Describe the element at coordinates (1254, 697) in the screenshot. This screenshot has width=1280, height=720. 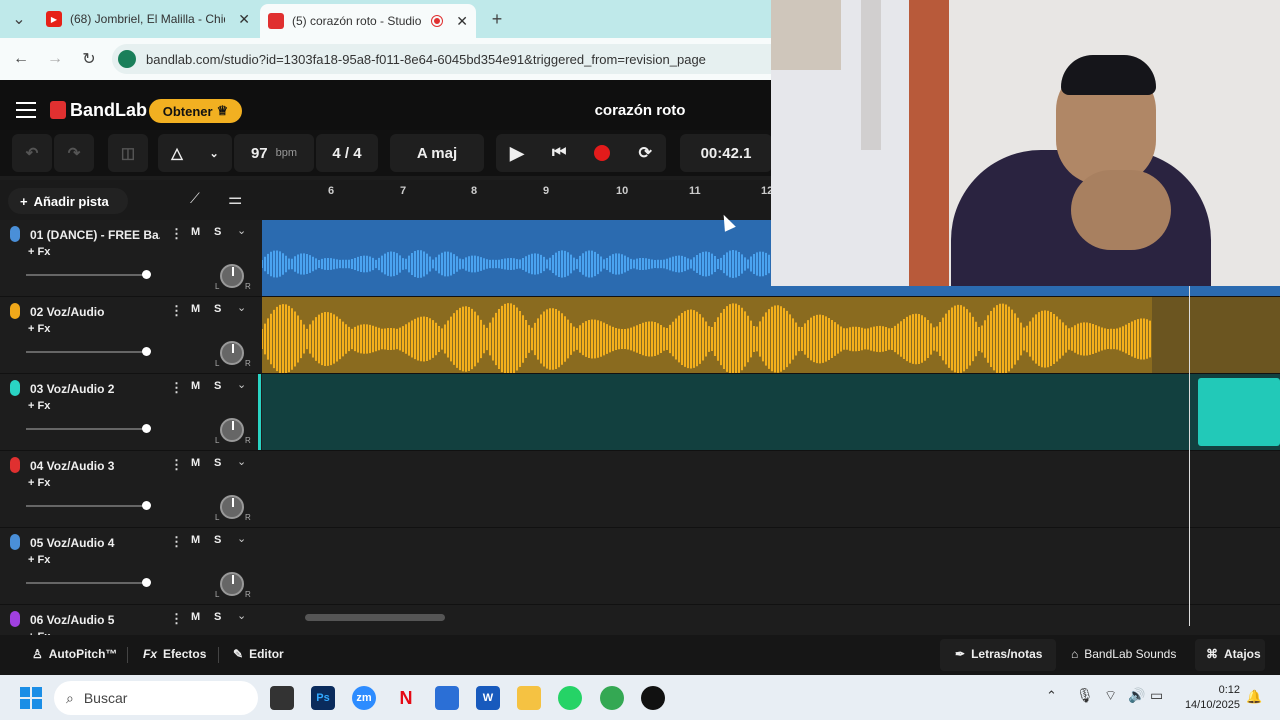
I see `notification-bell-icon: 🔔` at that location.